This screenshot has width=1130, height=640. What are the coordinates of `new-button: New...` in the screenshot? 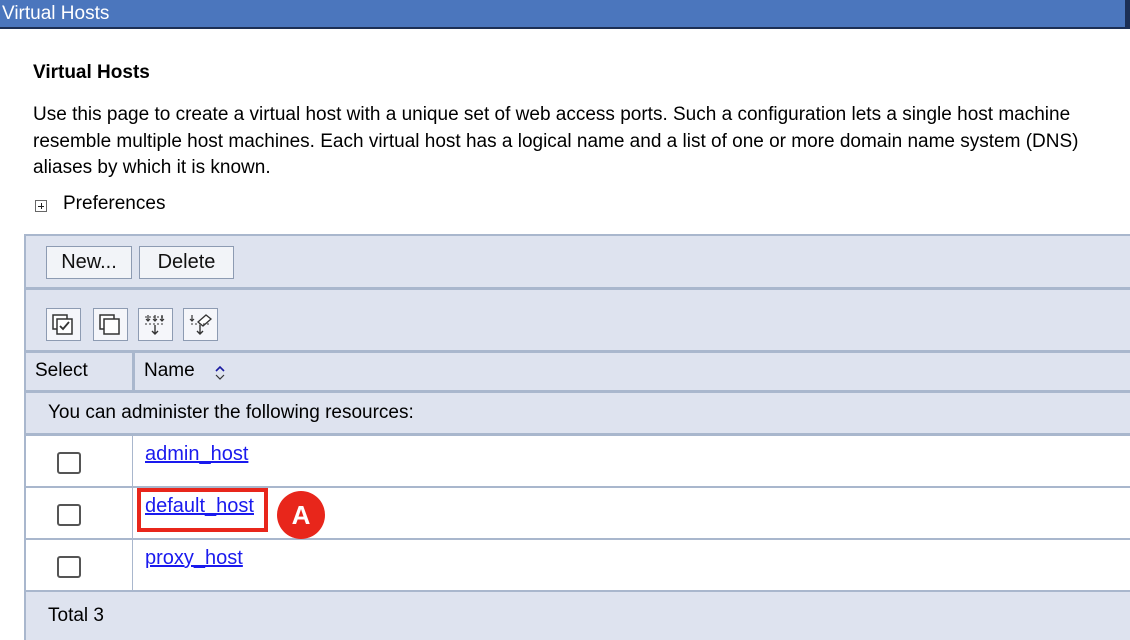 It's located at (89, 262).